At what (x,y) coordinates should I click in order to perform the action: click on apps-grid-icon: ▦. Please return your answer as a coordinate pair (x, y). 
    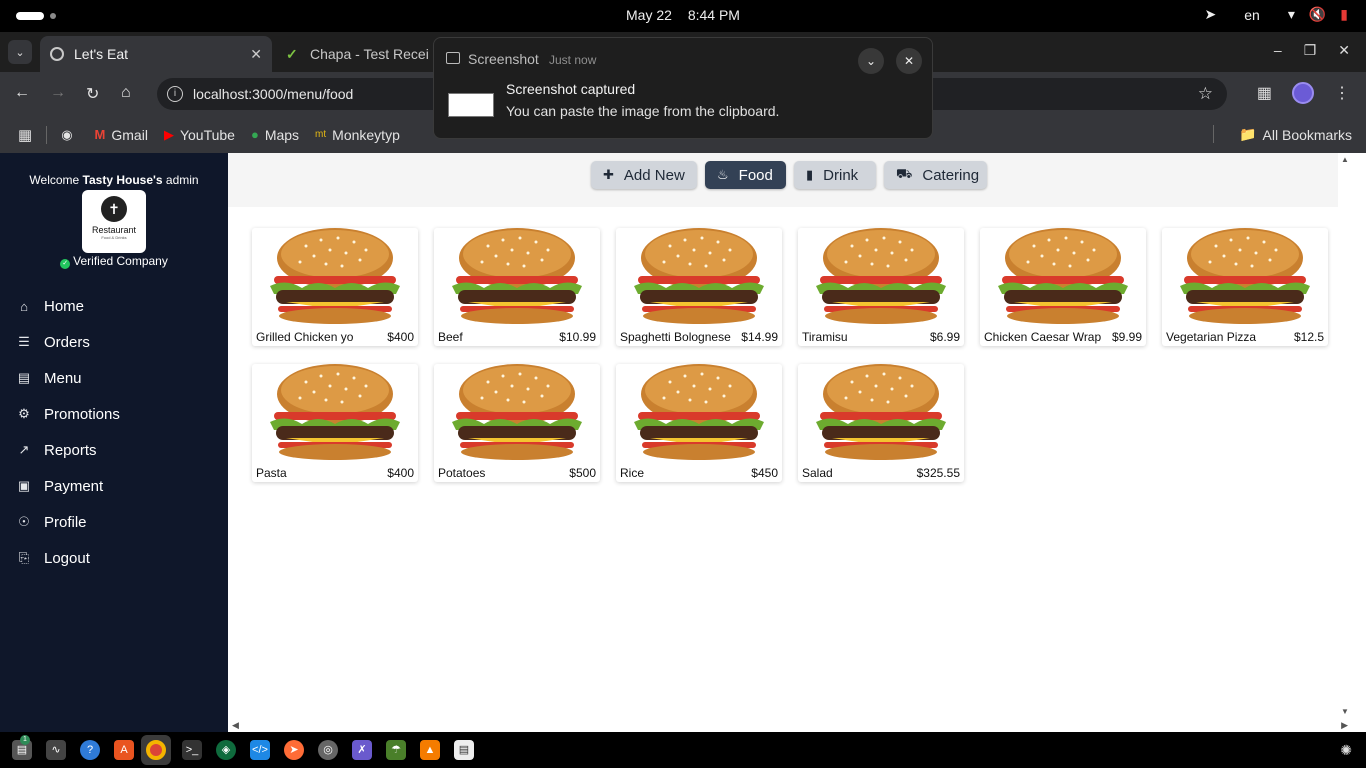
    Looking at the image, I should click on (25, 135).